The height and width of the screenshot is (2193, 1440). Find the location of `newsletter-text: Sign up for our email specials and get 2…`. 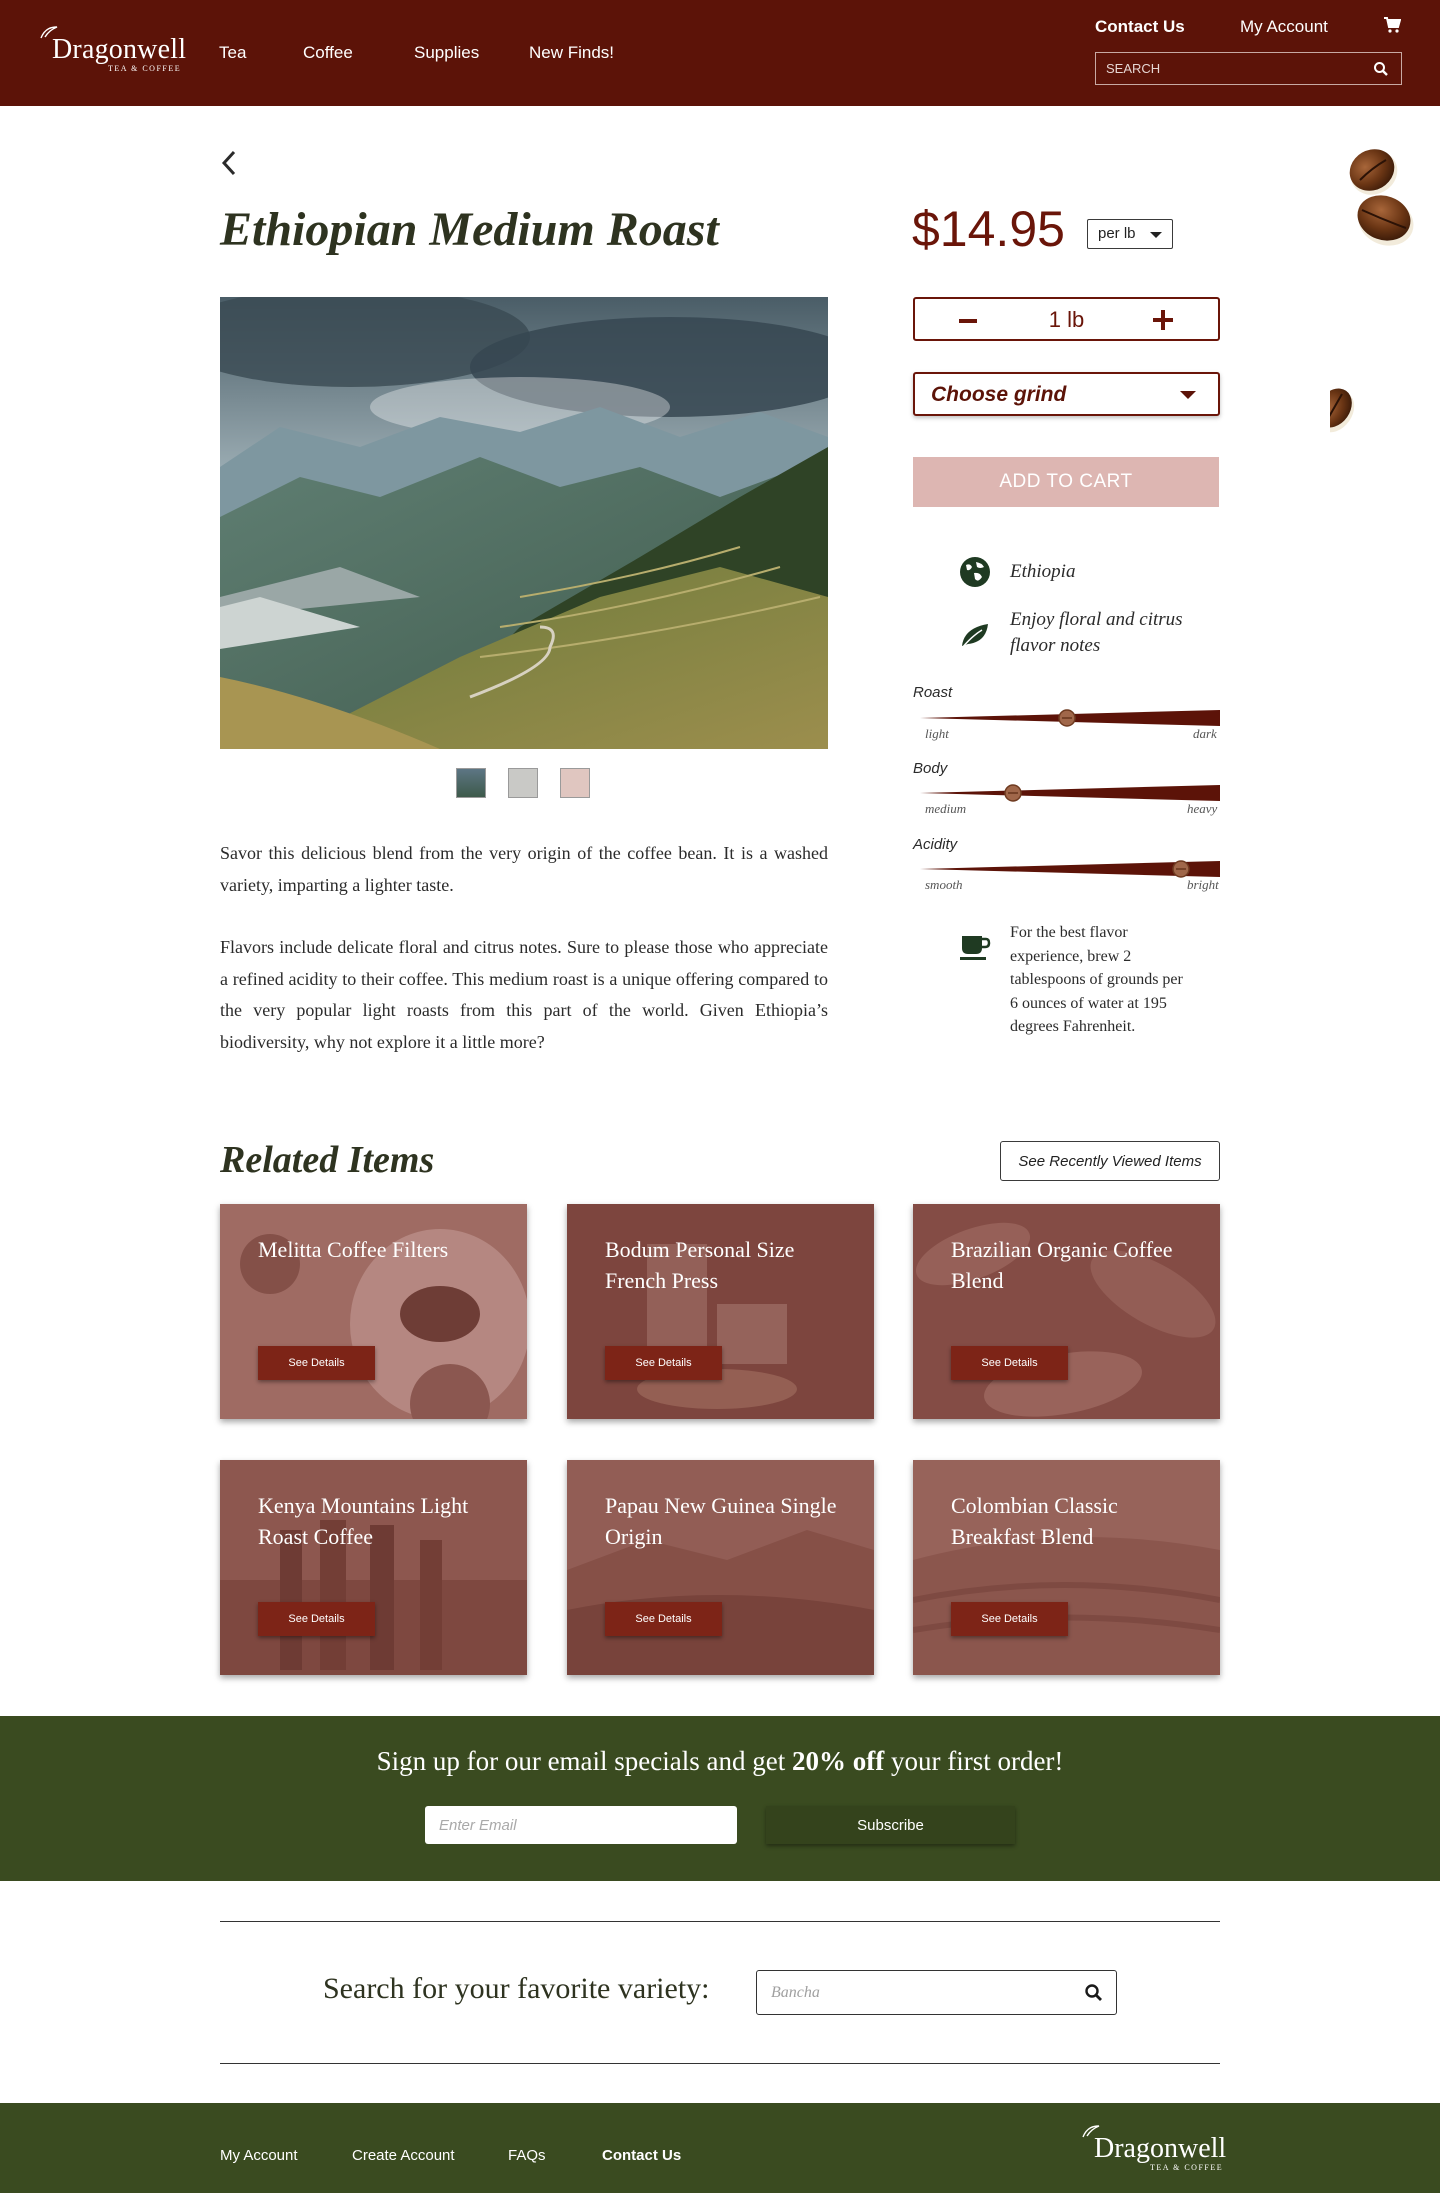

newsletter-text: Sign up for our email specials and get 2… is located at coordinates (720, 1761).